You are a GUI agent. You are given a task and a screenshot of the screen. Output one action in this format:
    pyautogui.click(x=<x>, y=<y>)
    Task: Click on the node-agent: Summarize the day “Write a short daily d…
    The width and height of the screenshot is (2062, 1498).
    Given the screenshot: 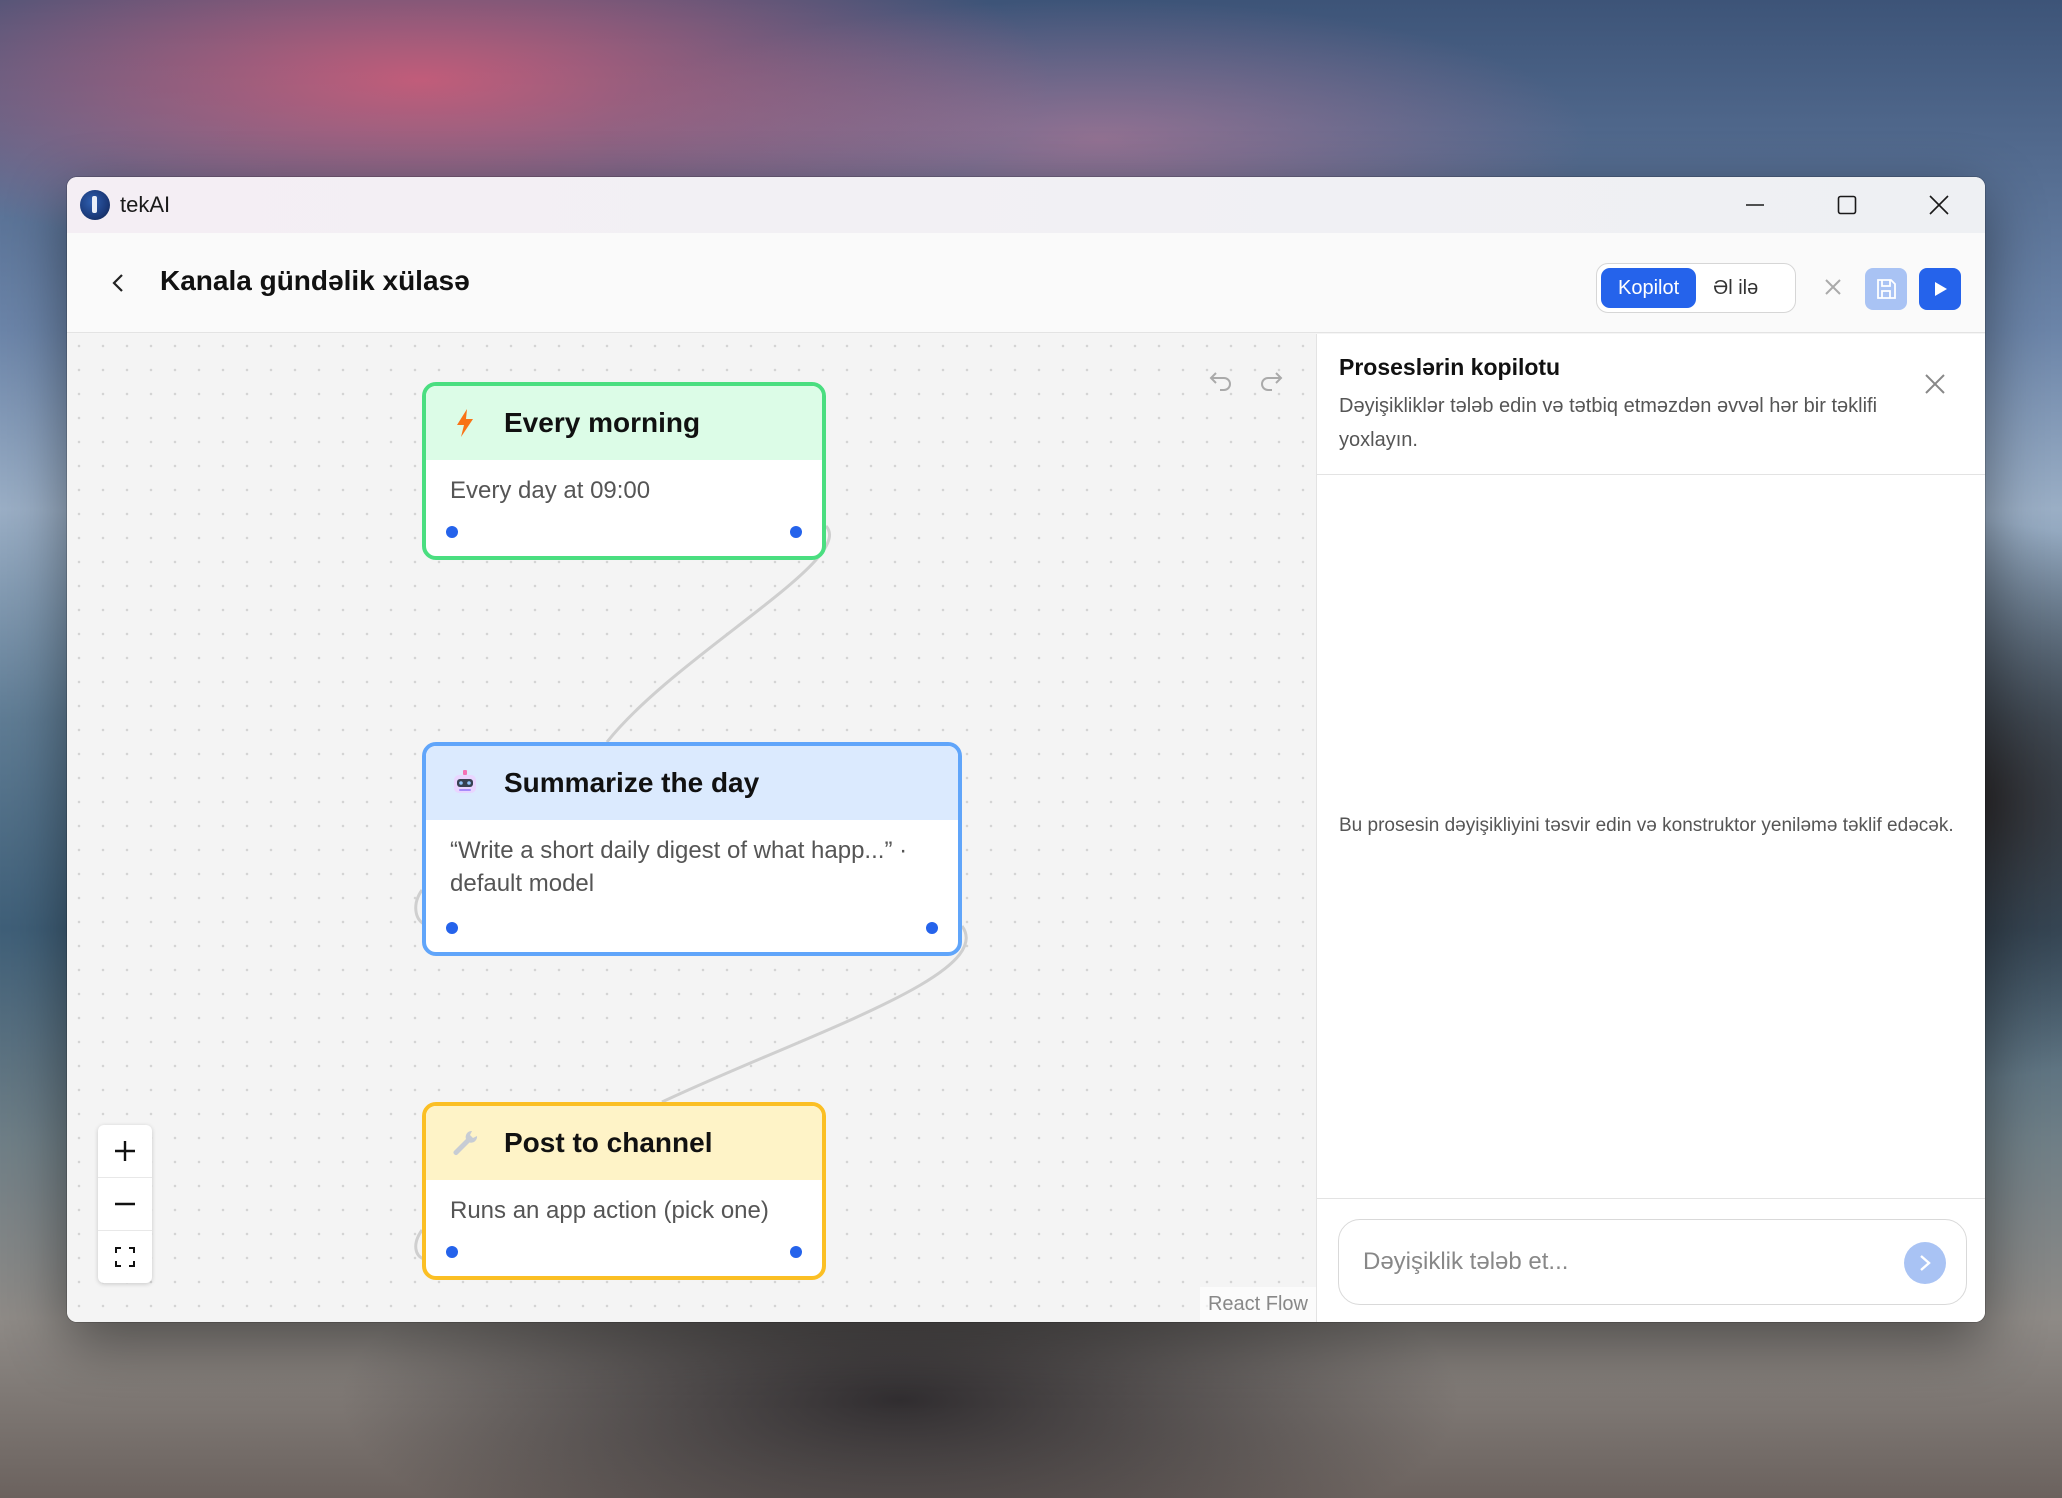 What is the action you would take?
    pyautogui.click(x=692, y=849)
    